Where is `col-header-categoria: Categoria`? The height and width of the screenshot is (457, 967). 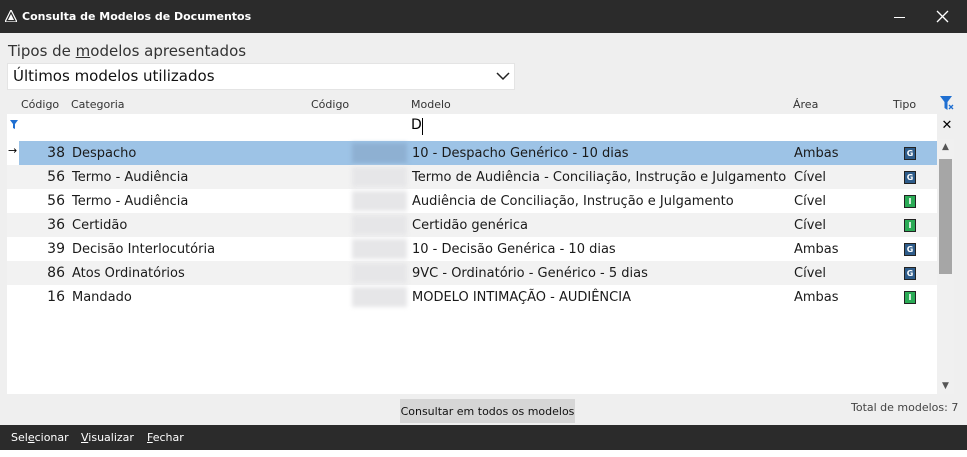 col-header-categoria: Categoria is located at coordinates (98, 104).